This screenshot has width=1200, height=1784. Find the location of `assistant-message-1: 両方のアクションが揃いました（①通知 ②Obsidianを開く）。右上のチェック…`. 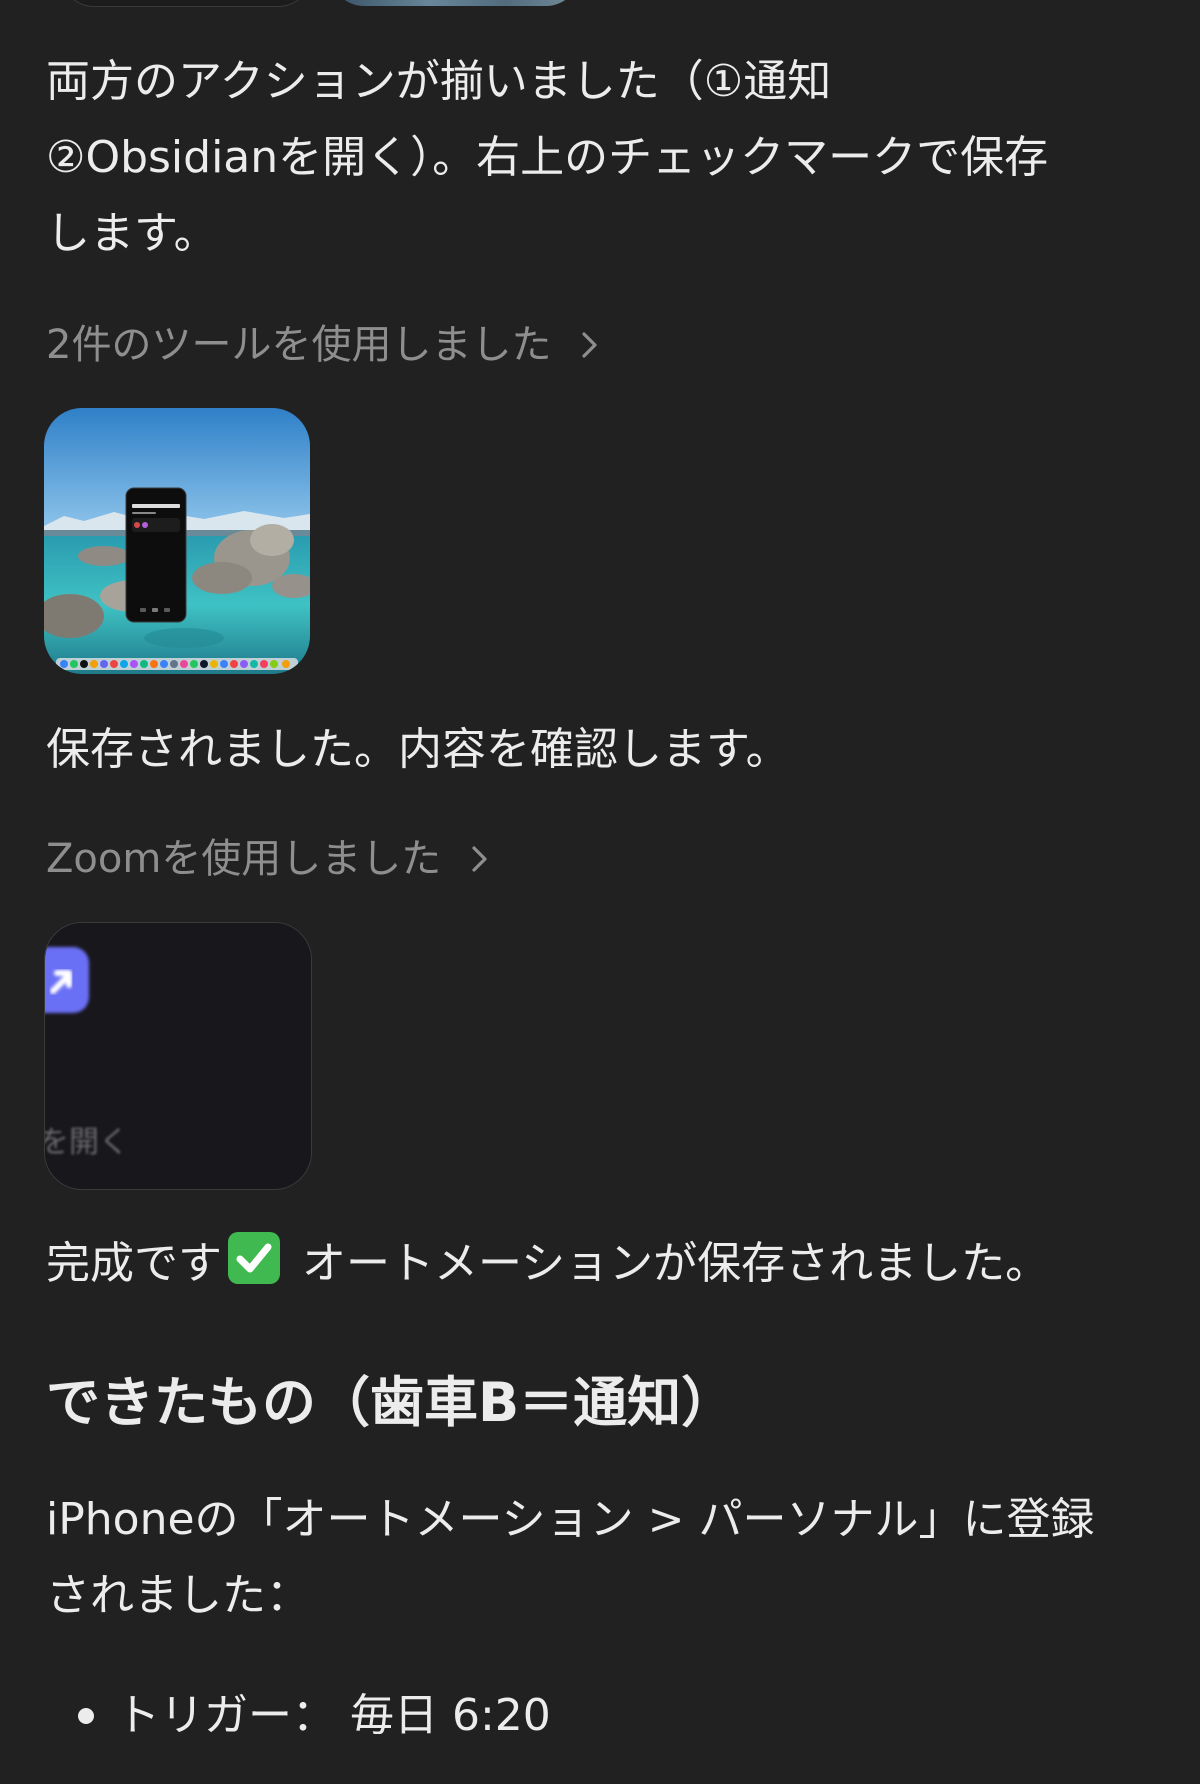

assistant-message-1: 両方のアクションが揃いました（①通知 ②Obsidianを開く）。右上のチェック… is located at coordinates (601, 158).